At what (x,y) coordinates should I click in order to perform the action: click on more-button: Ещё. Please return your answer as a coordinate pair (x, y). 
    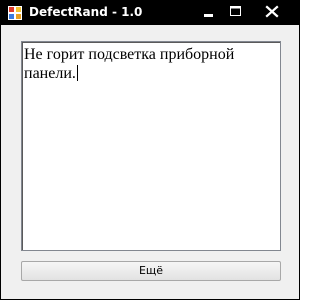
    Looking at the image, I should click on (151, 271).